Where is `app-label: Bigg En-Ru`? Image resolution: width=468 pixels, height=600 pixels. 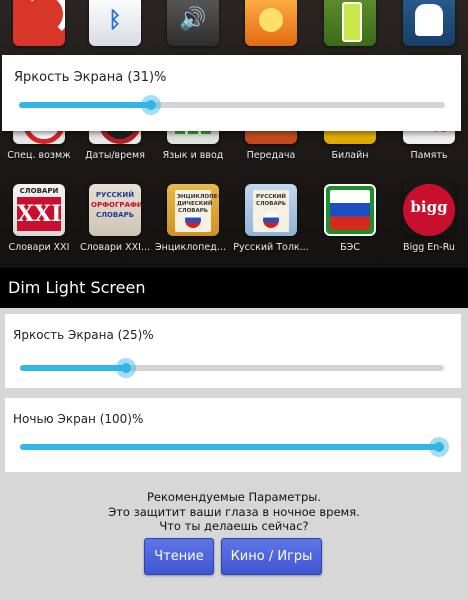
app-label: Bigg En-Ru is located at coordinates (429, 247).